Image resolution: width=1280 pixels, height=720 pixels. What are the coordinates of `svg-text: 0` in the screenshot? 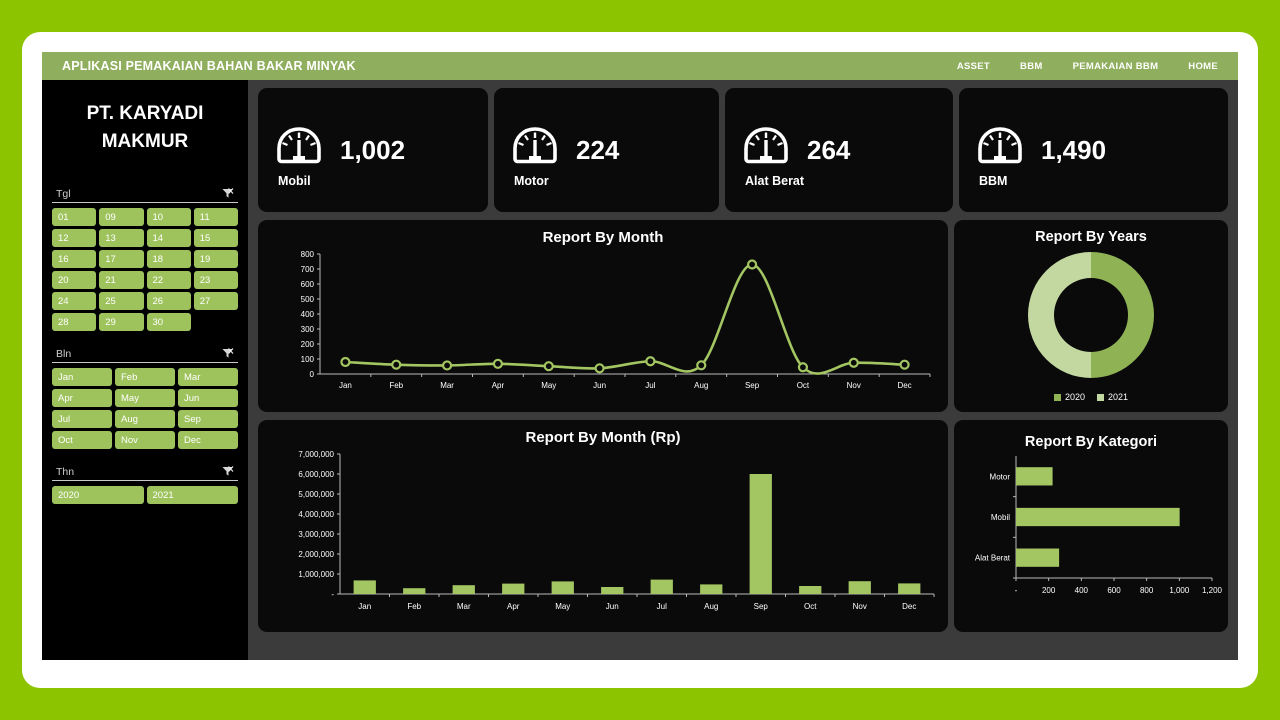 It's located at (312, 374).